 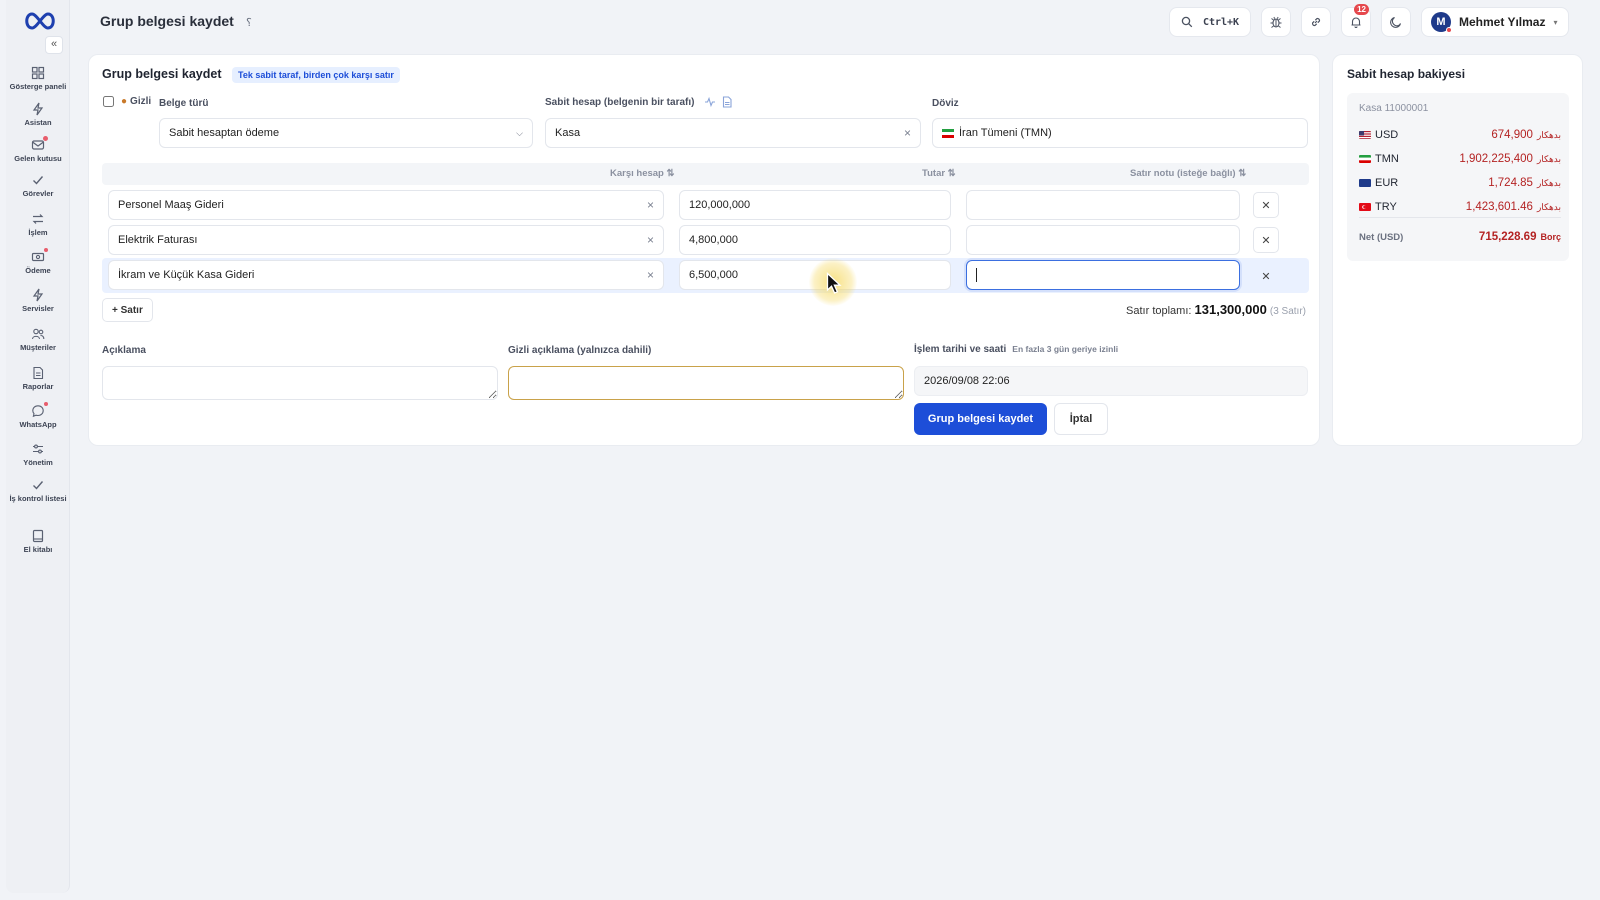 What do you see at coordinates (249, 22) in the screenshot?
I see `help-icon: ؟` at bounding box center [249, 22].